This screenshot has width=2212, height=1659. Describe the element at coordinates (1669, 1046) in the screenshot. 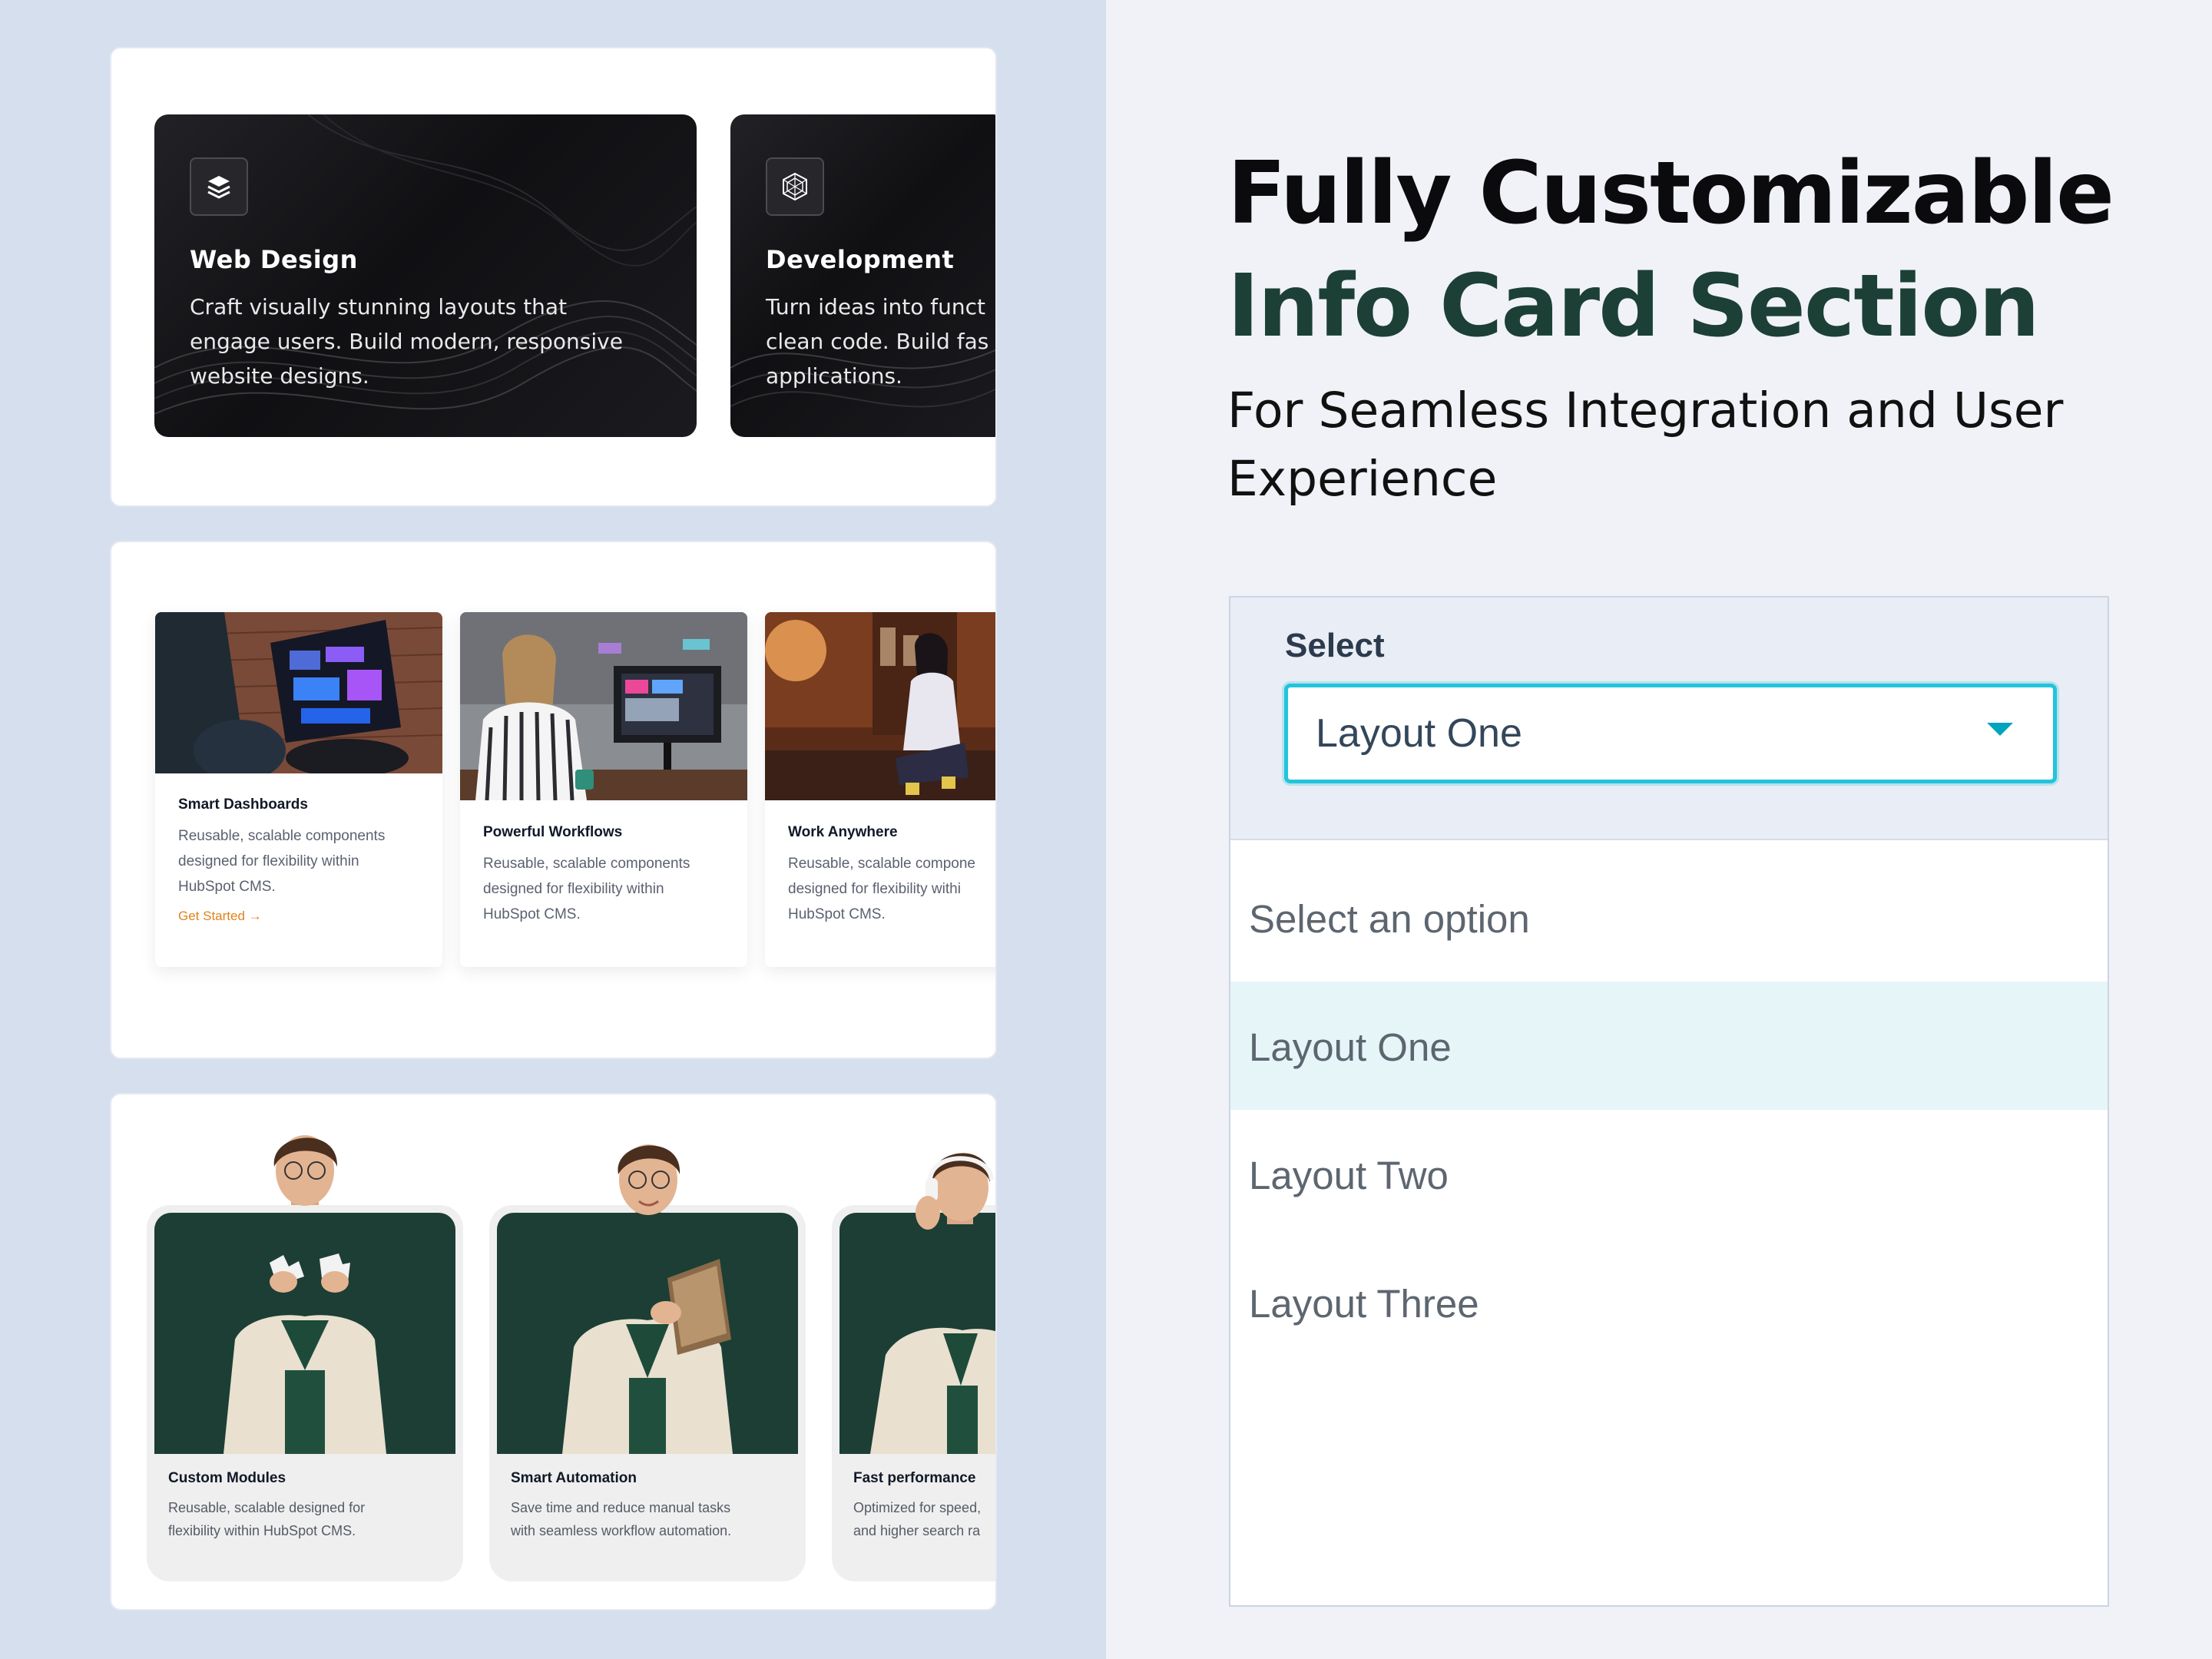

I see `select-option-layout-one: Layout One` at that location.